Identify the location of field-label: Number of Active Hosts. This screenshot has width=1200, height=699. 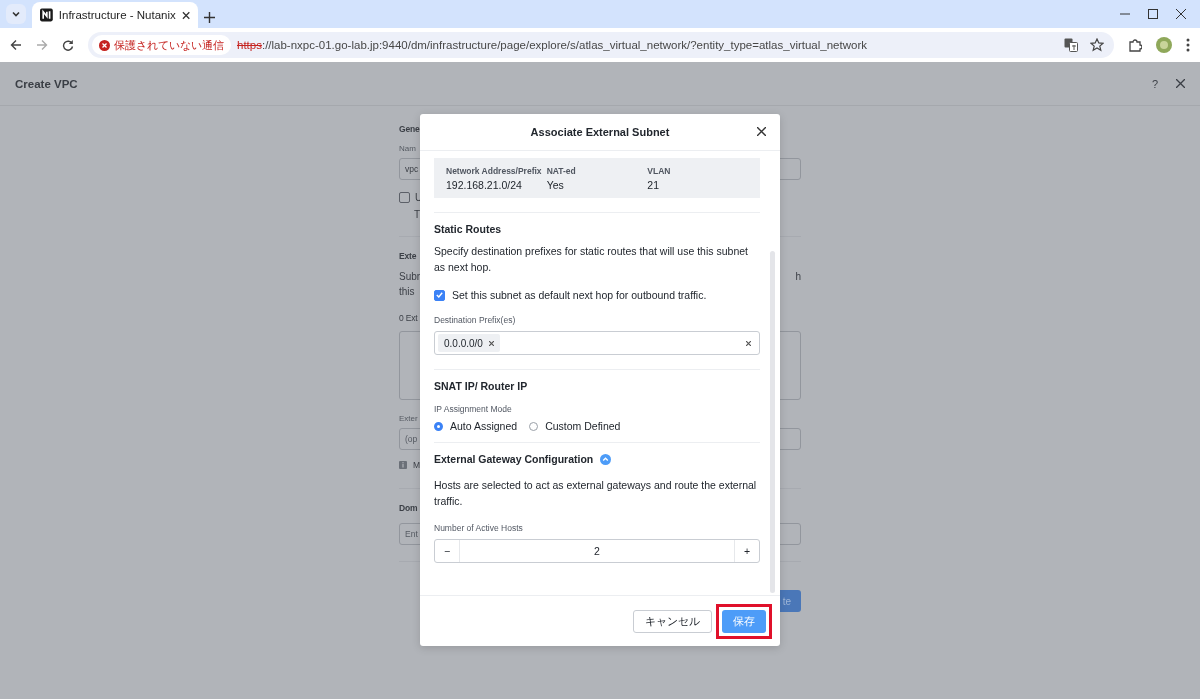
(479, 528).